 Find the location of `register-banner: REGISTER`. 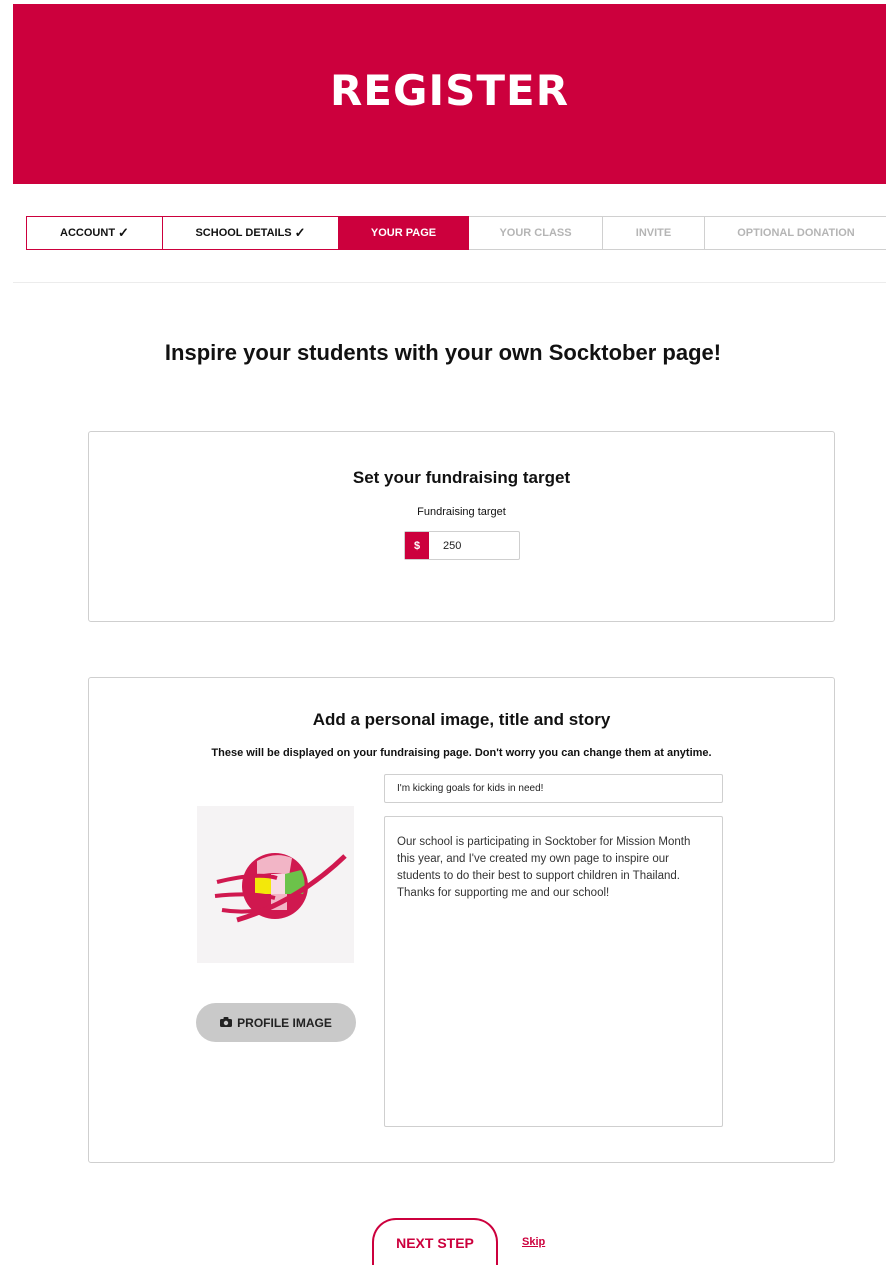

register-banner: REGISTER is located at coordinates (449, 94).